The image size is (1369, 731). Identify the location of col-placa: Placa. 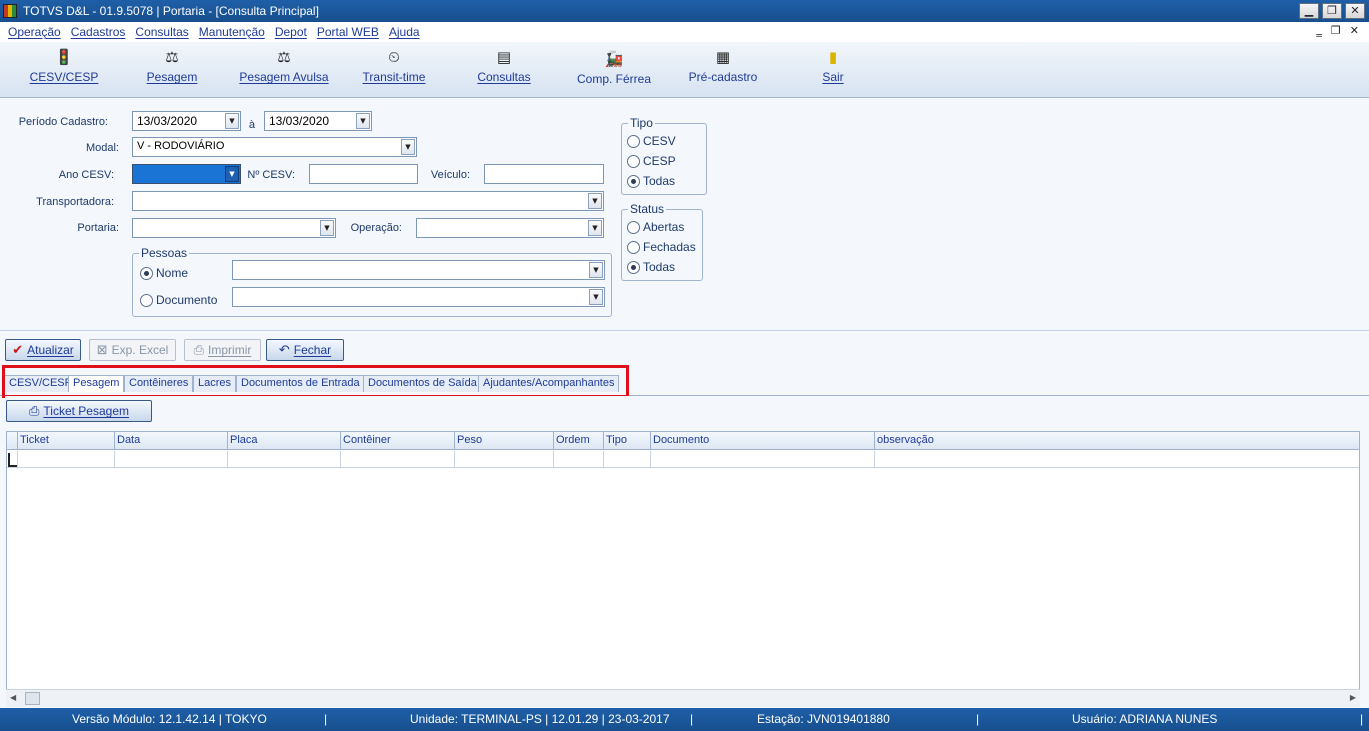
(283, 441).